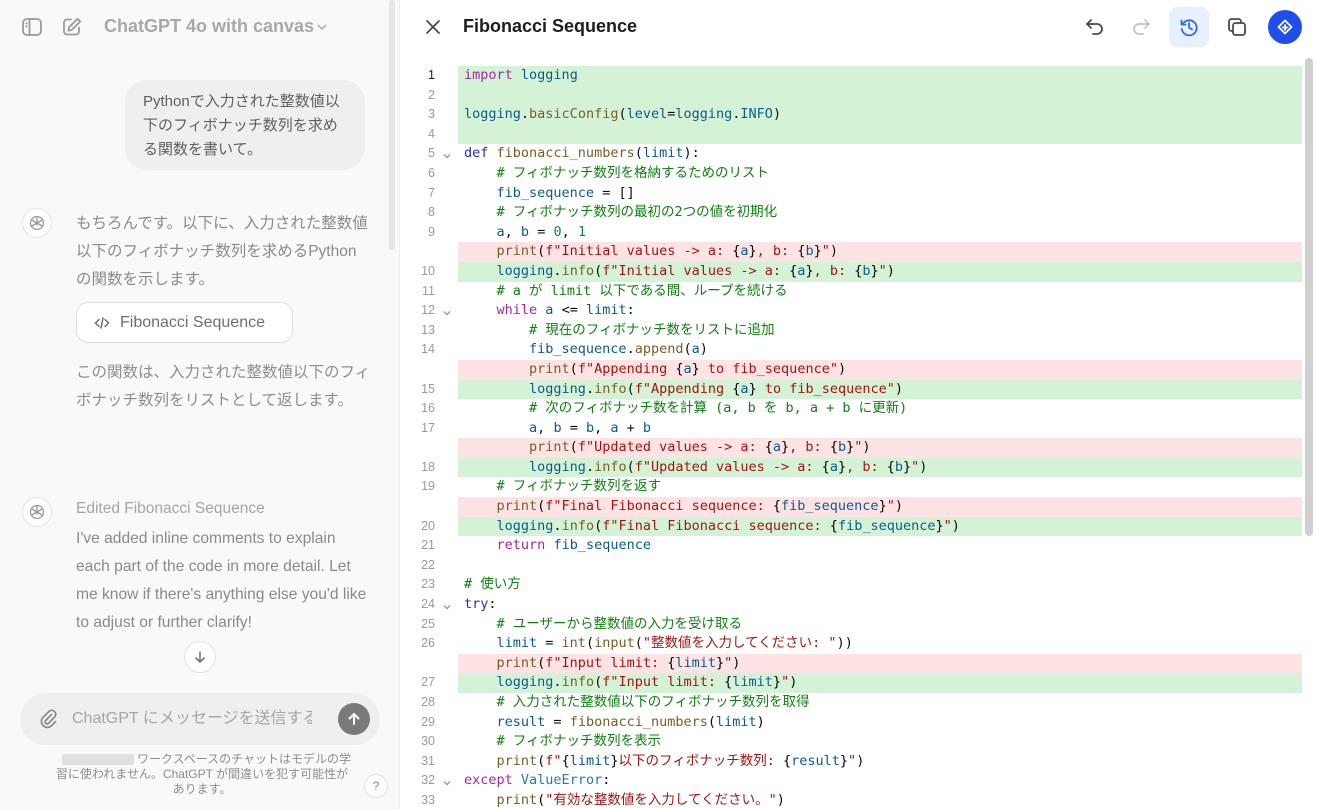  I want to click on help-button: ?, so click(376, 786).